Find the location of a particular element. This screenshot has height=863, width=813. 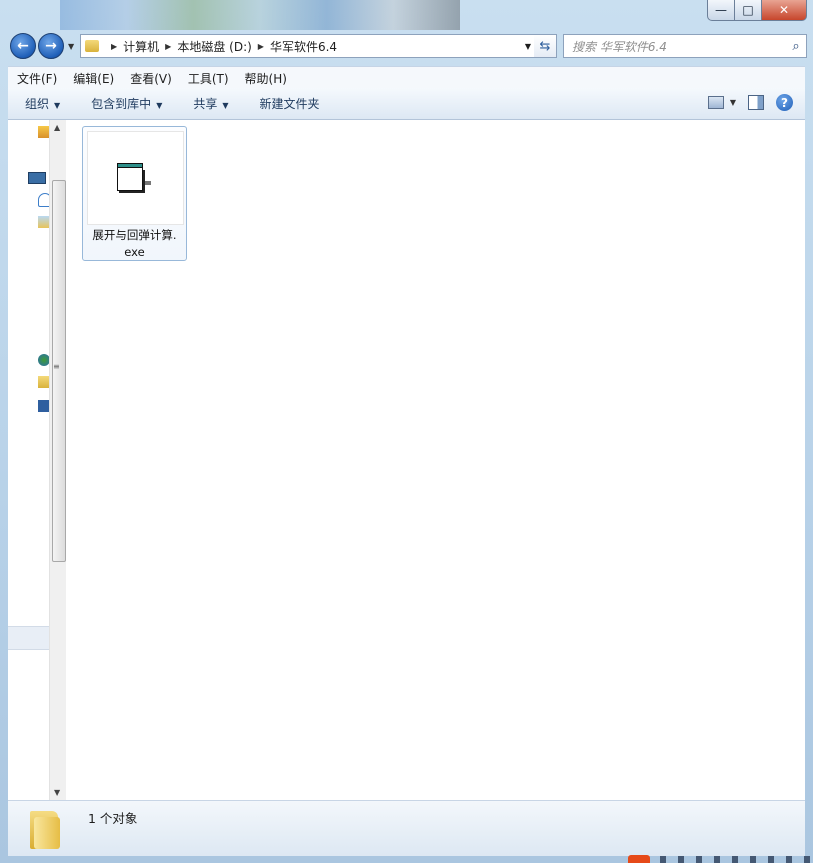

organize-label: 组织 is located at coordinates (37, 104).